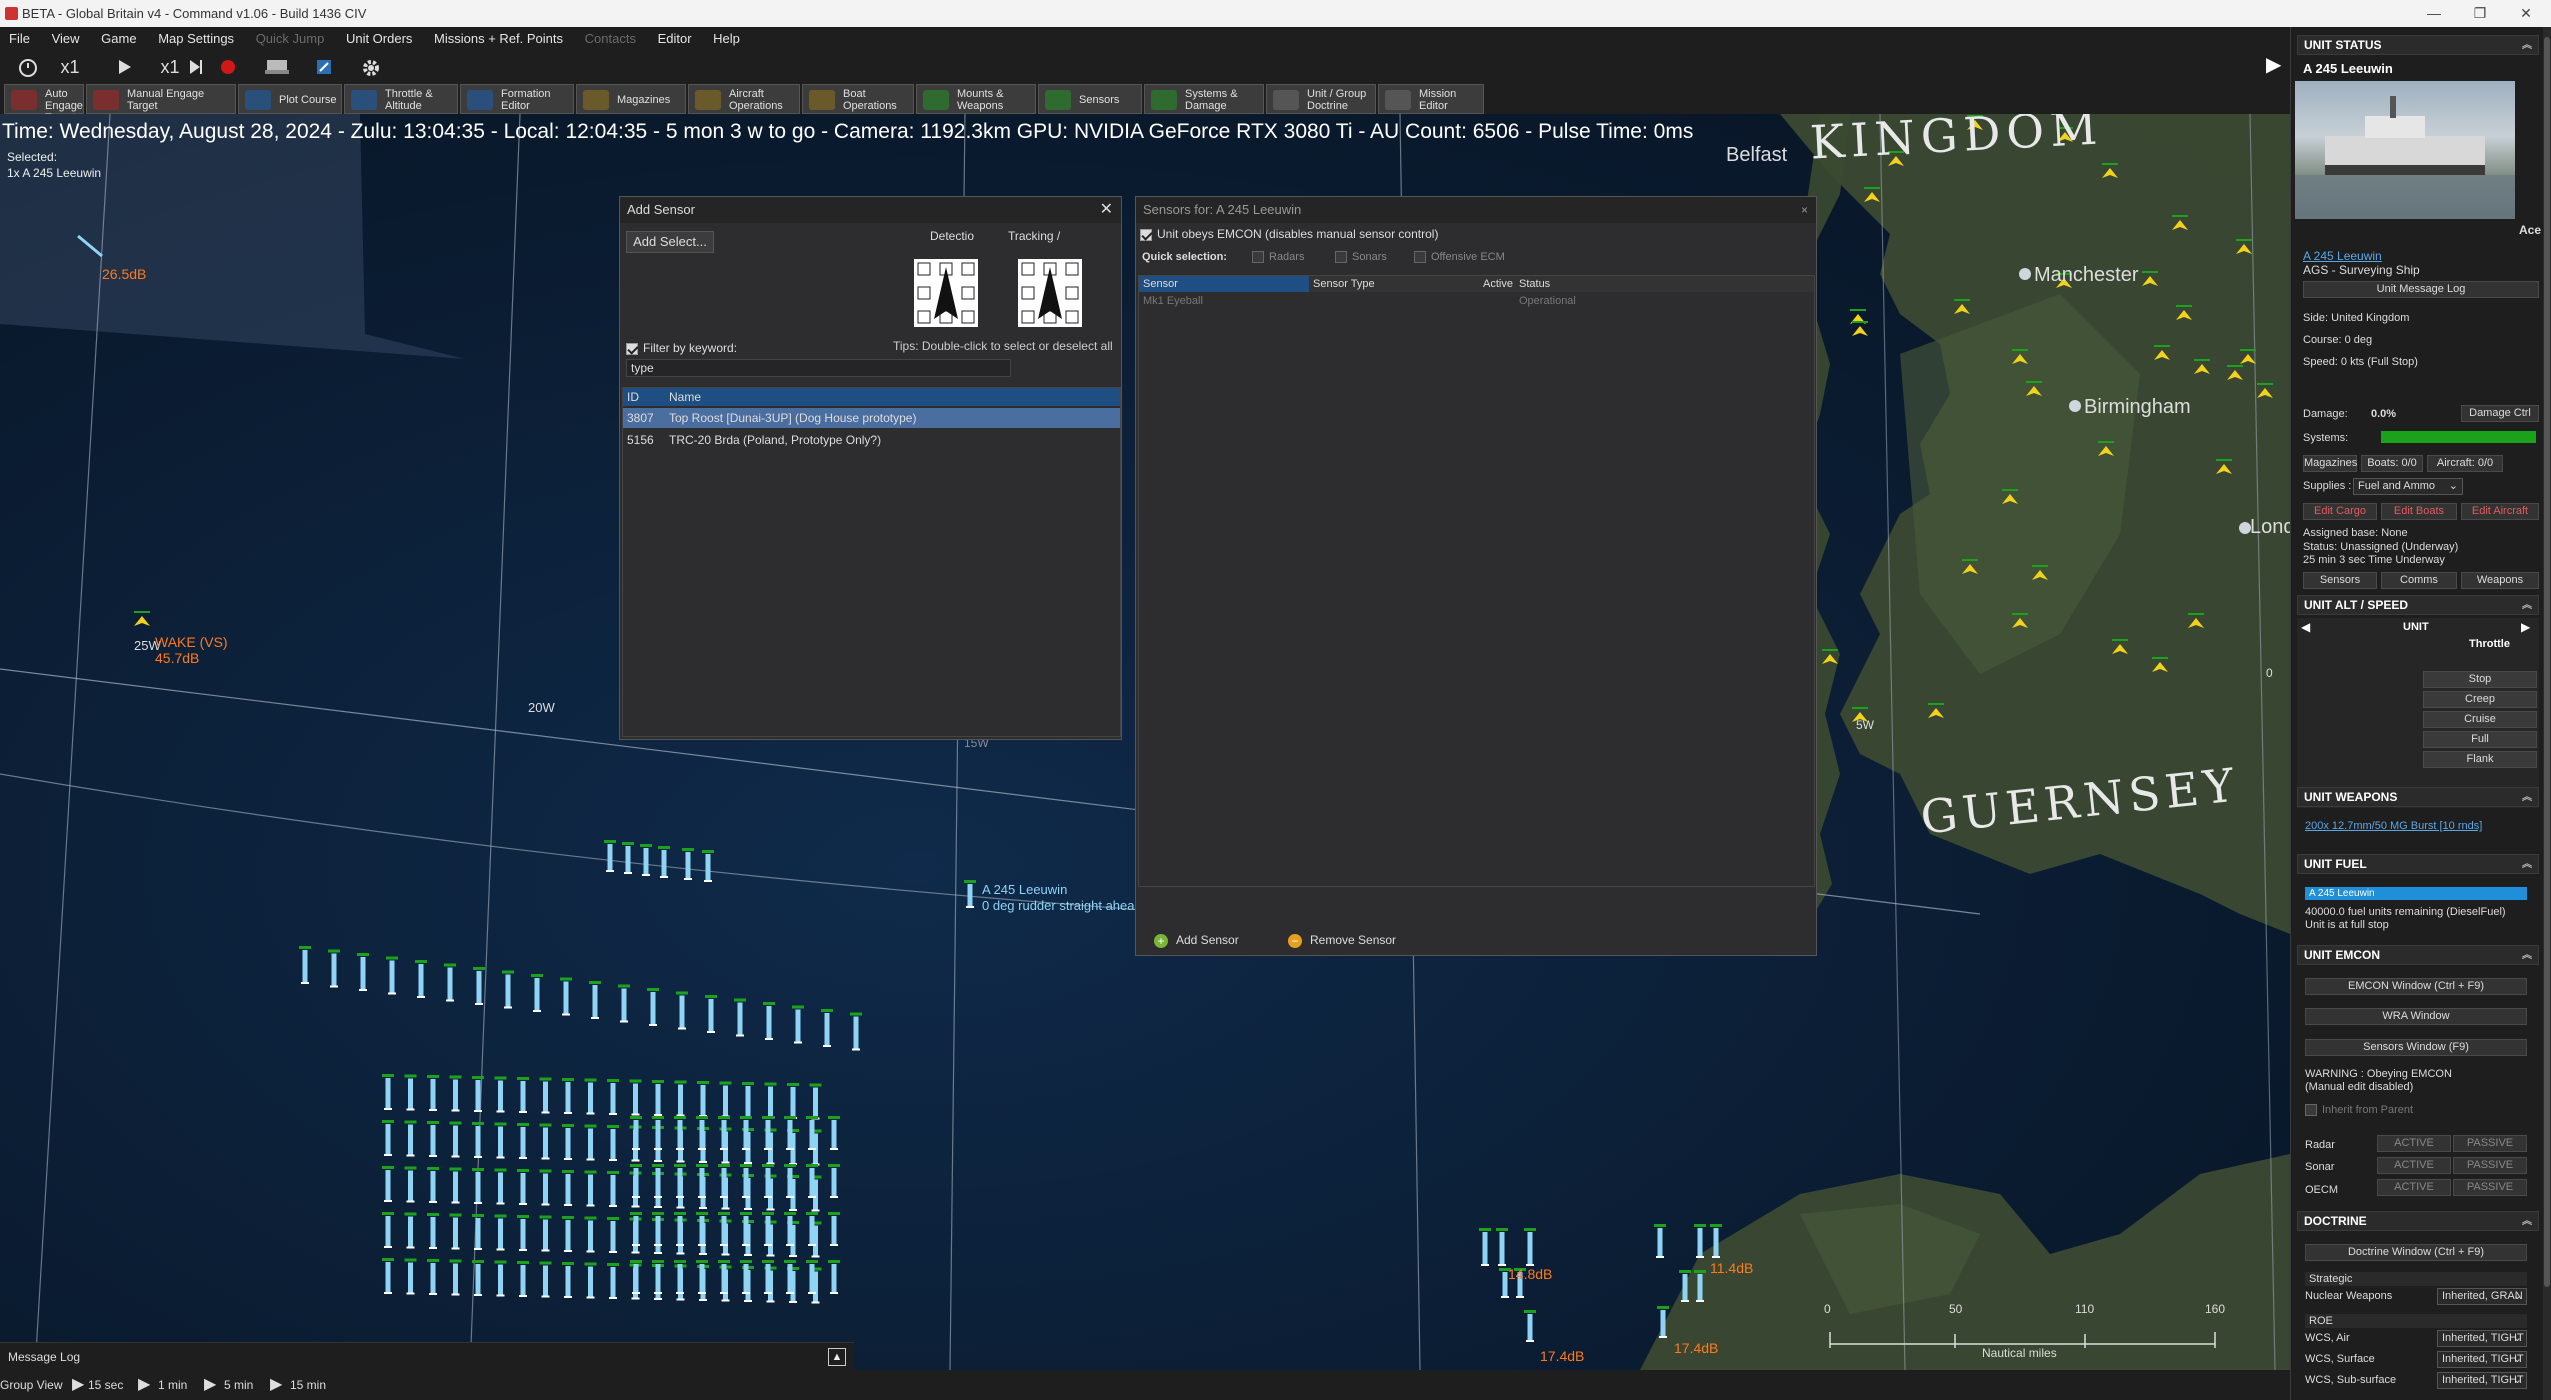 The image size is (2551, 1400). Describe the element at coordinates (2525, 627) in the screenshot. I see `next-arrow-icon: ▶` at that location.